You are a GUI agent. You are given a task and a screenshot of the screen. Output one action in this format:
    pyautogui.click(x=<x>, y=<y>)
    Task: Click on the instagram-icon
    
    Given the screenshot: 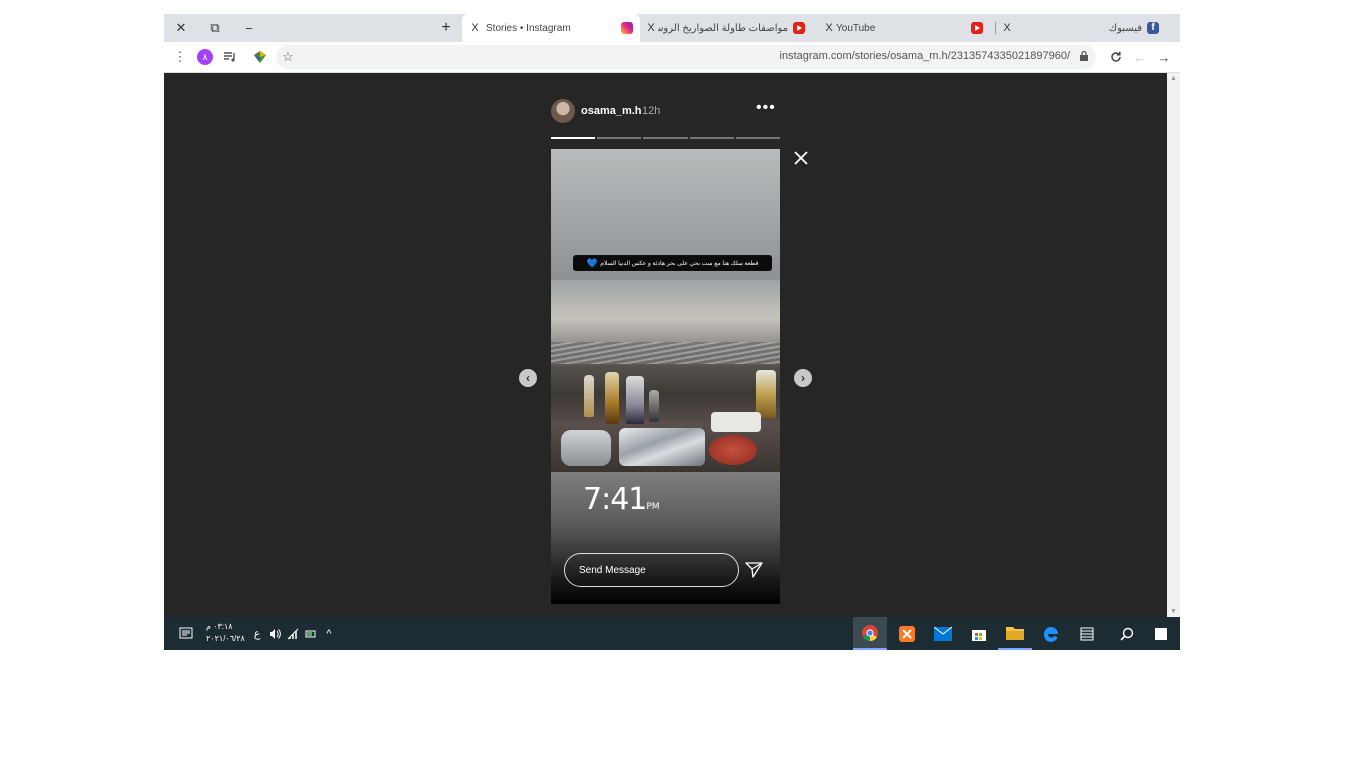 What is the action you would take?
    pyautogui.click(x=627, y=28)
    